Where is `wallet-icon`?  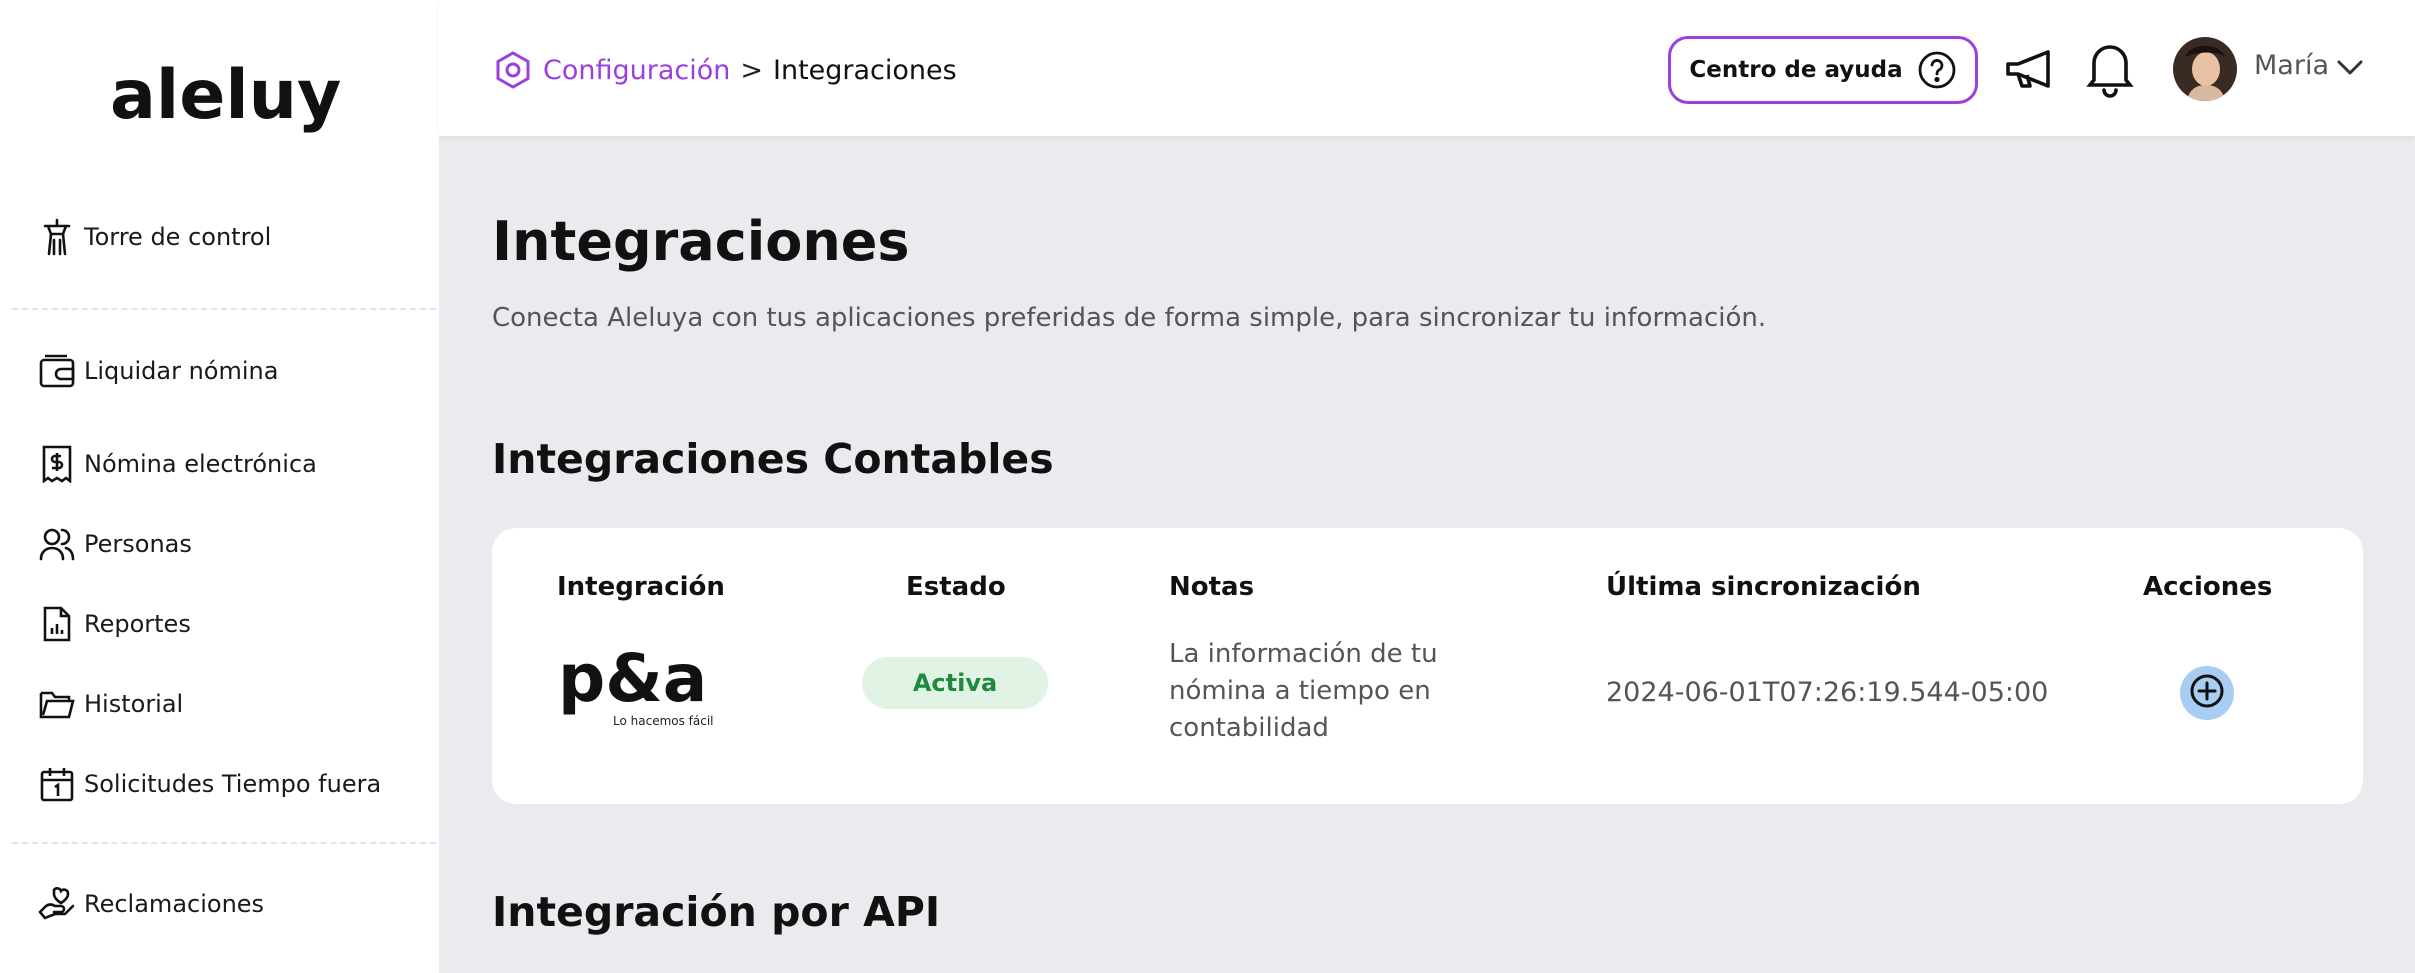
wallet-icon is located at coordinates (57, 371).